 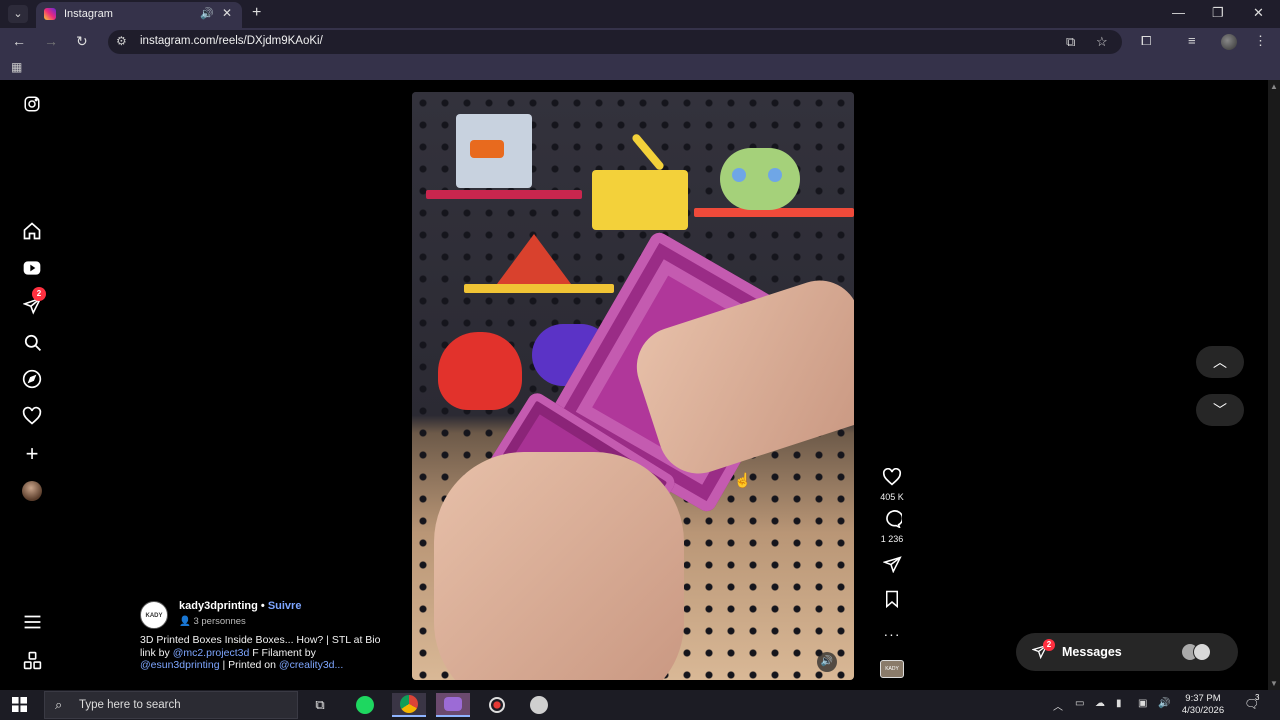 I want to click on video-editor-icon, so click(x=453, y=705).